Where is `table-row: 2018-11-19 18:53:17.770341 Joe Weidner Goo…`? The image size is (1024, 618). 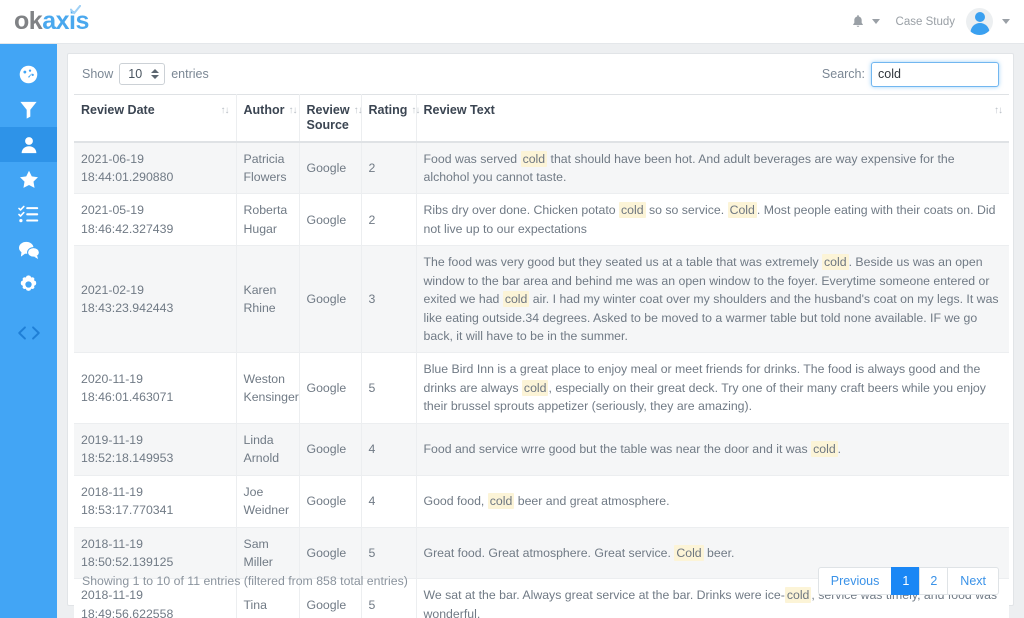
table-row: 2018-11-19 18:53:17.770341 Joe Weidner Goo… is located at coordinates (541, 501).